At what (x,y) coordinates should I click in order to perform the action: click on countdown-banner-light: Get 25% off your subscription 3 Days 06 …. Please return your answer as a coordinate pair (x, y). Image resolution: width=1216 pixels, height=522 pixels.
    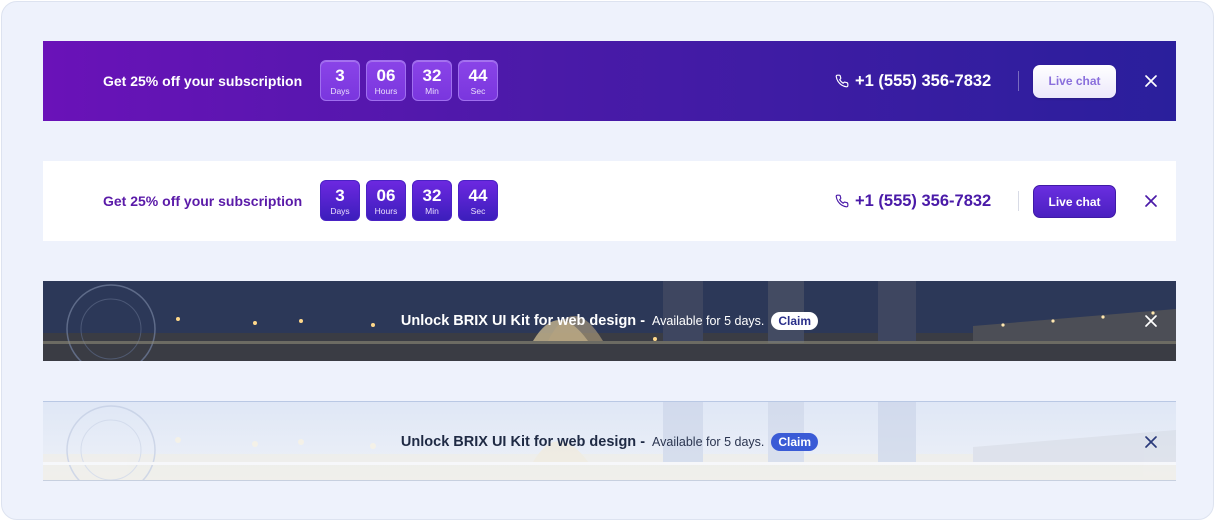
    Looking at the image, I should click on (609, 201).